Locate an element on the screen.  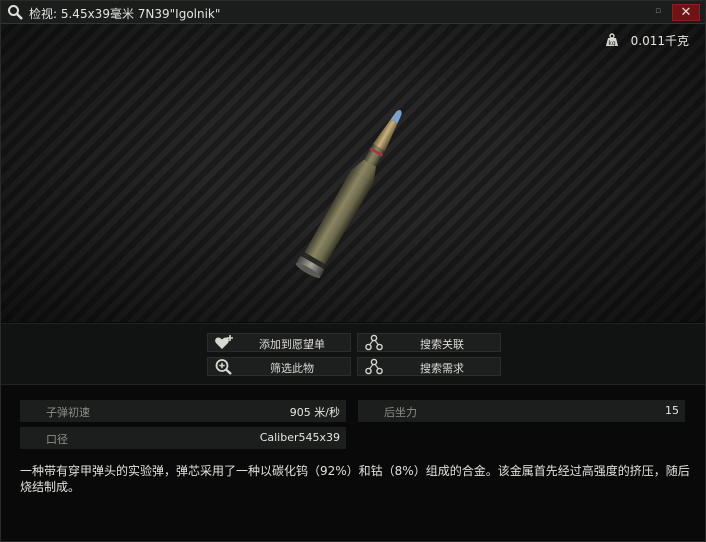
recoil-value: 15 is located at coordinates (672, 410).